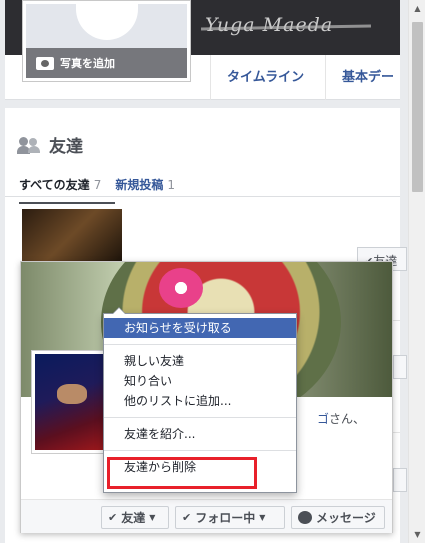  I want to click on message-button: メッセージ, so click(338, 517).